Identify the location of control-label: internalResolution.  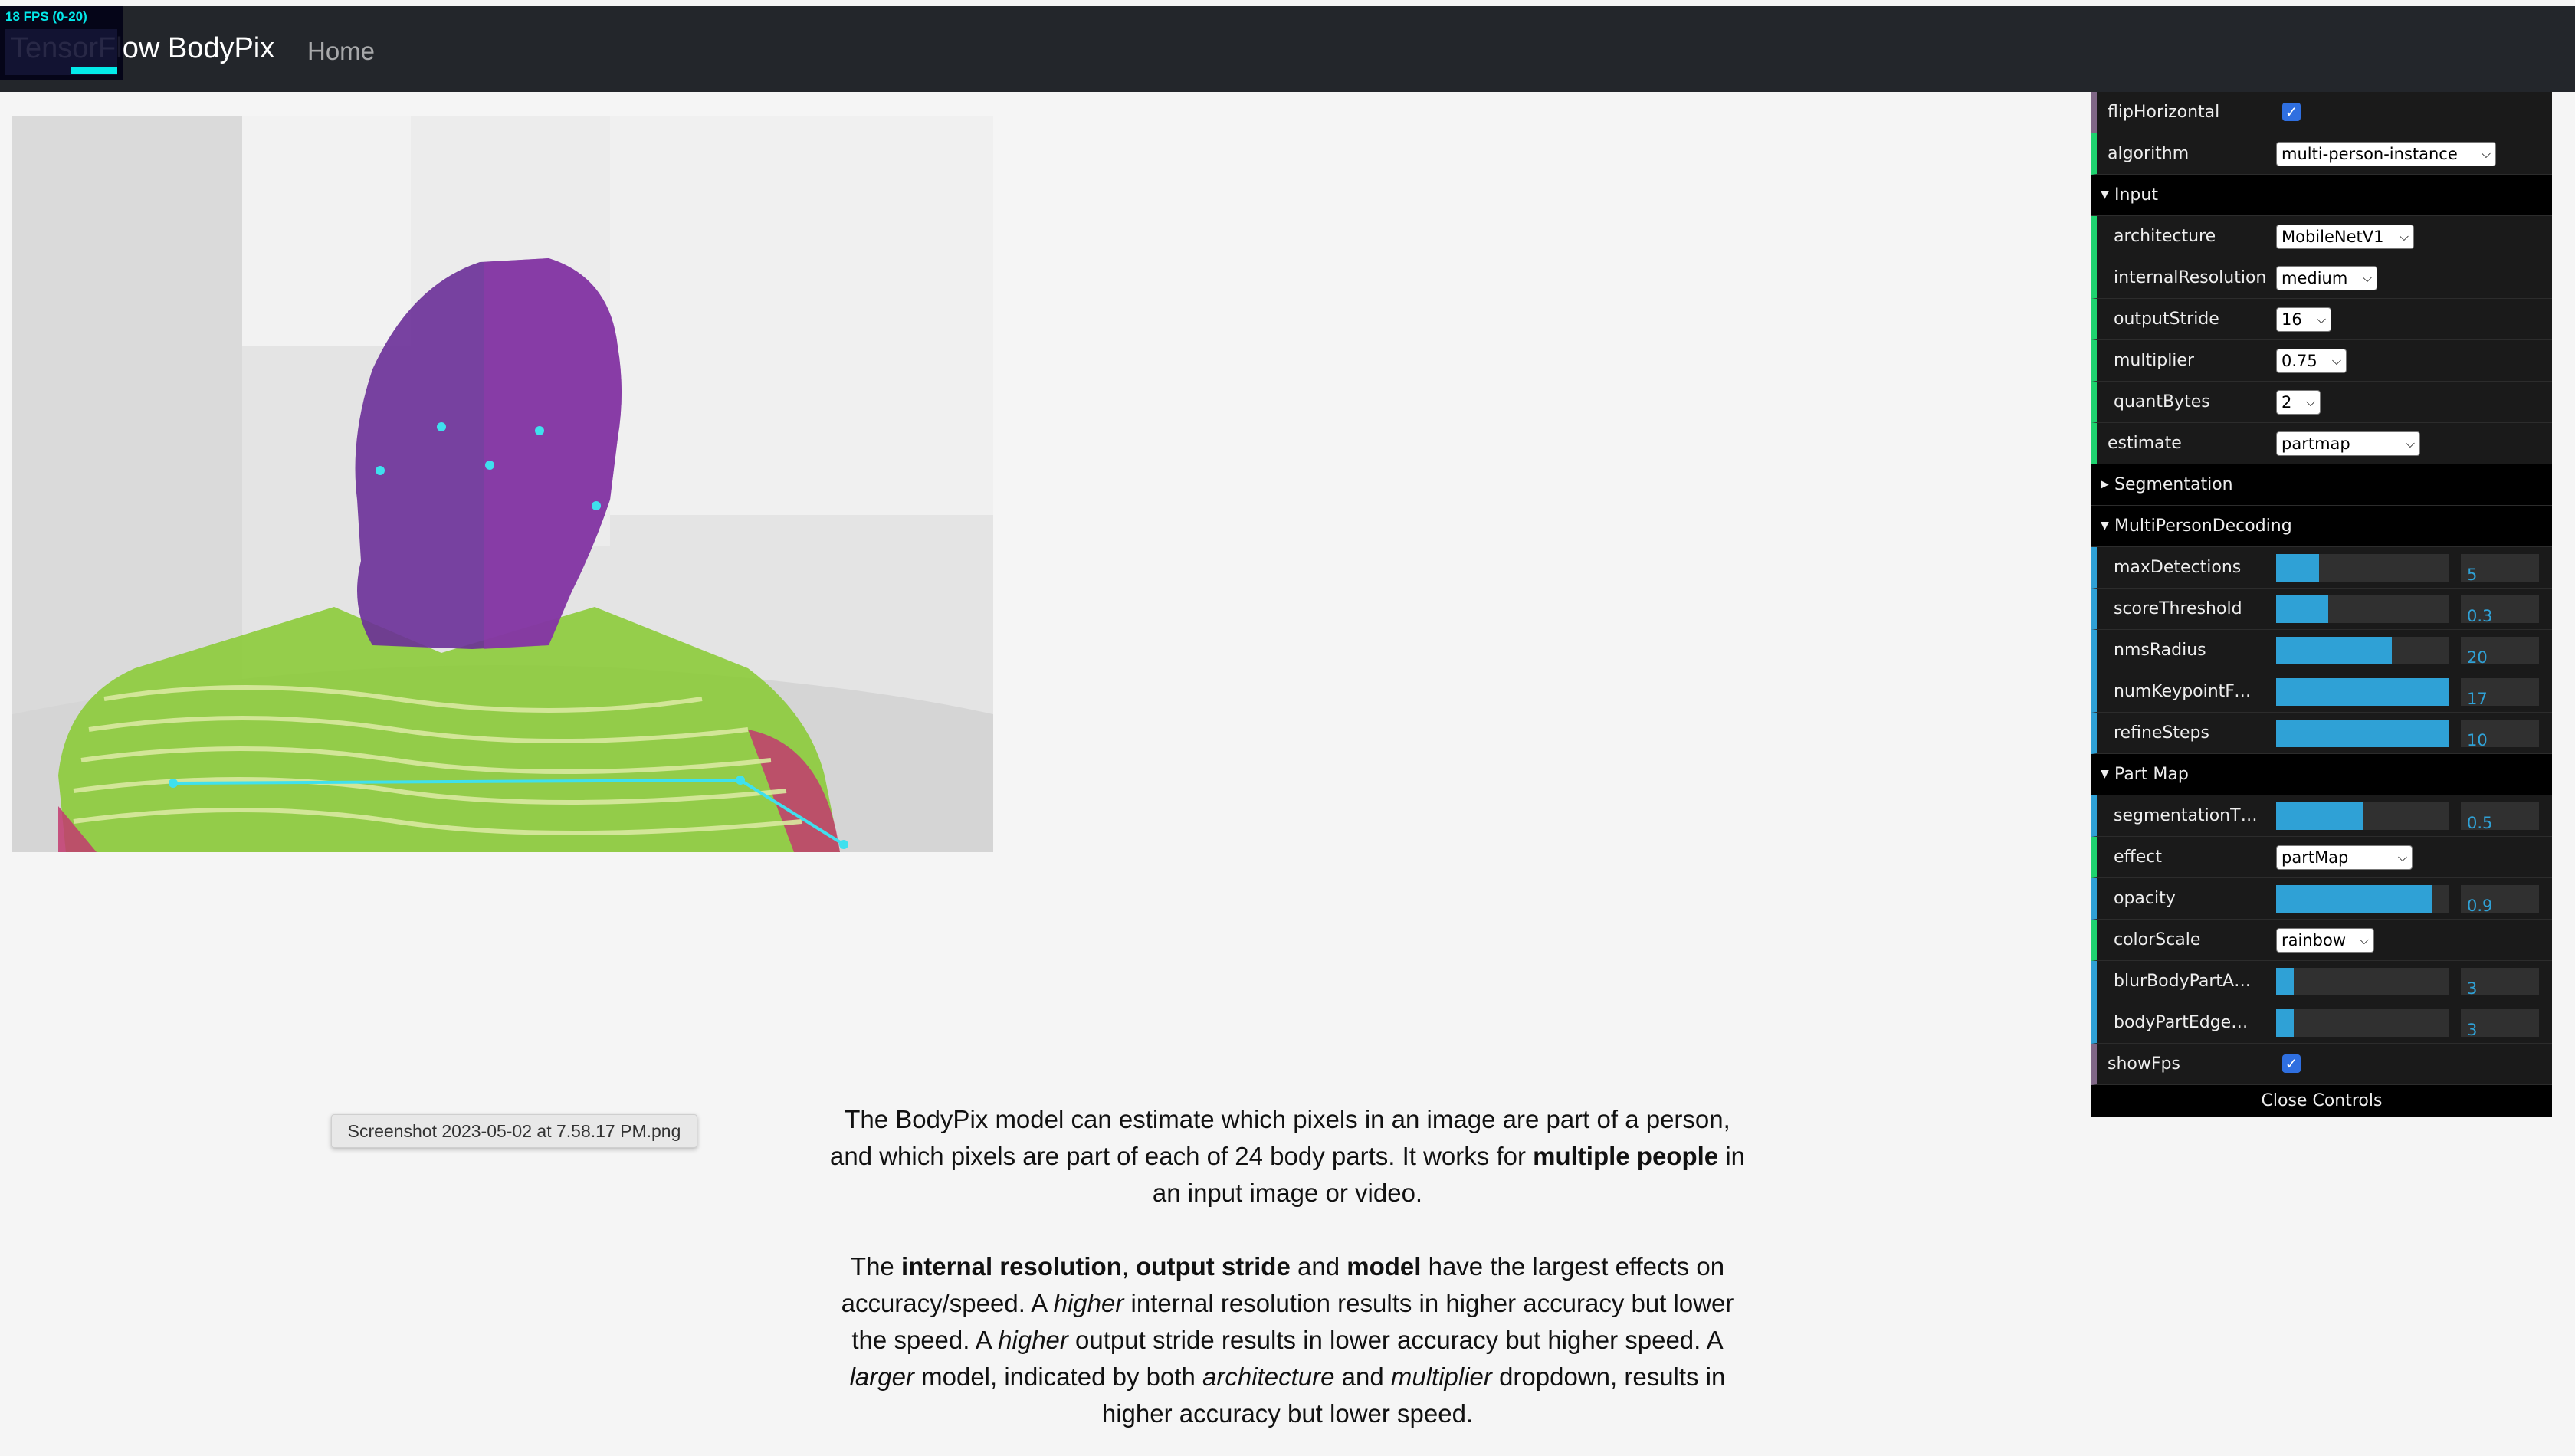
(2190, 277).